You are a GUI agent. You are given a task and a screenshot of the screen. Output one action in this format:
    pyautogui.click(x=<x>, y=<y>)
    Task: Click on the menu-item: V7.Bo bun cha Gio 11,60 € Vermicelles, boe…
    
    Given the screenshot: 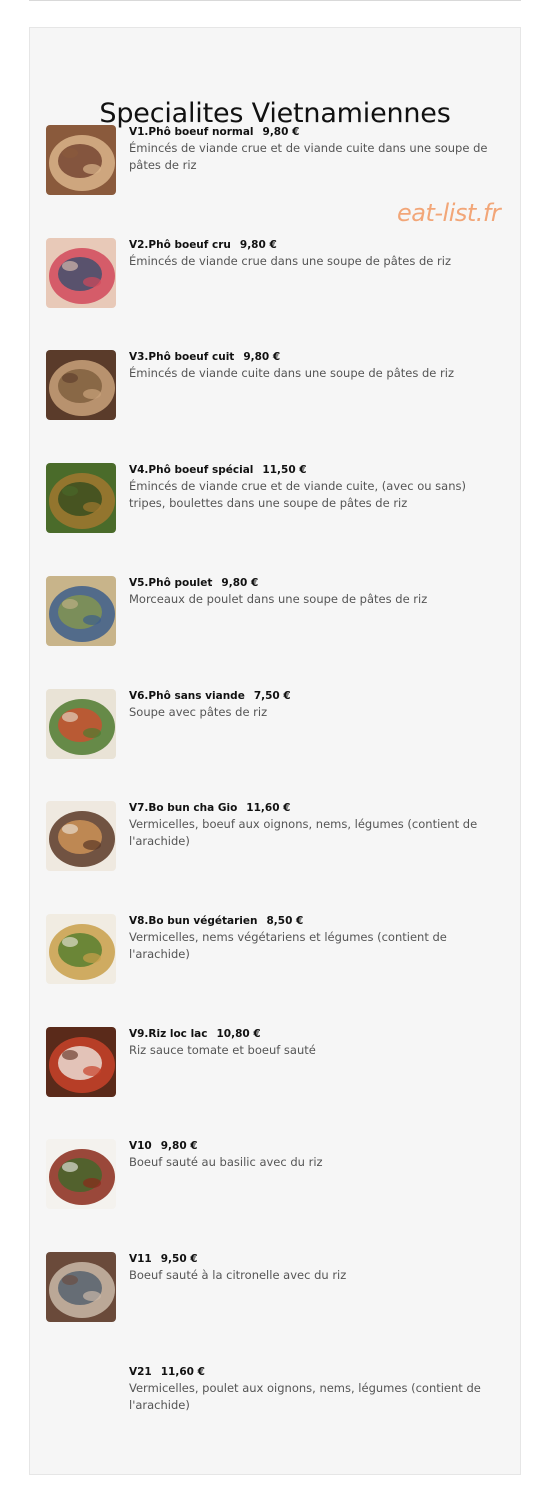 What is the action you would take?
    pyautogui.click(x=271, y=851)
    